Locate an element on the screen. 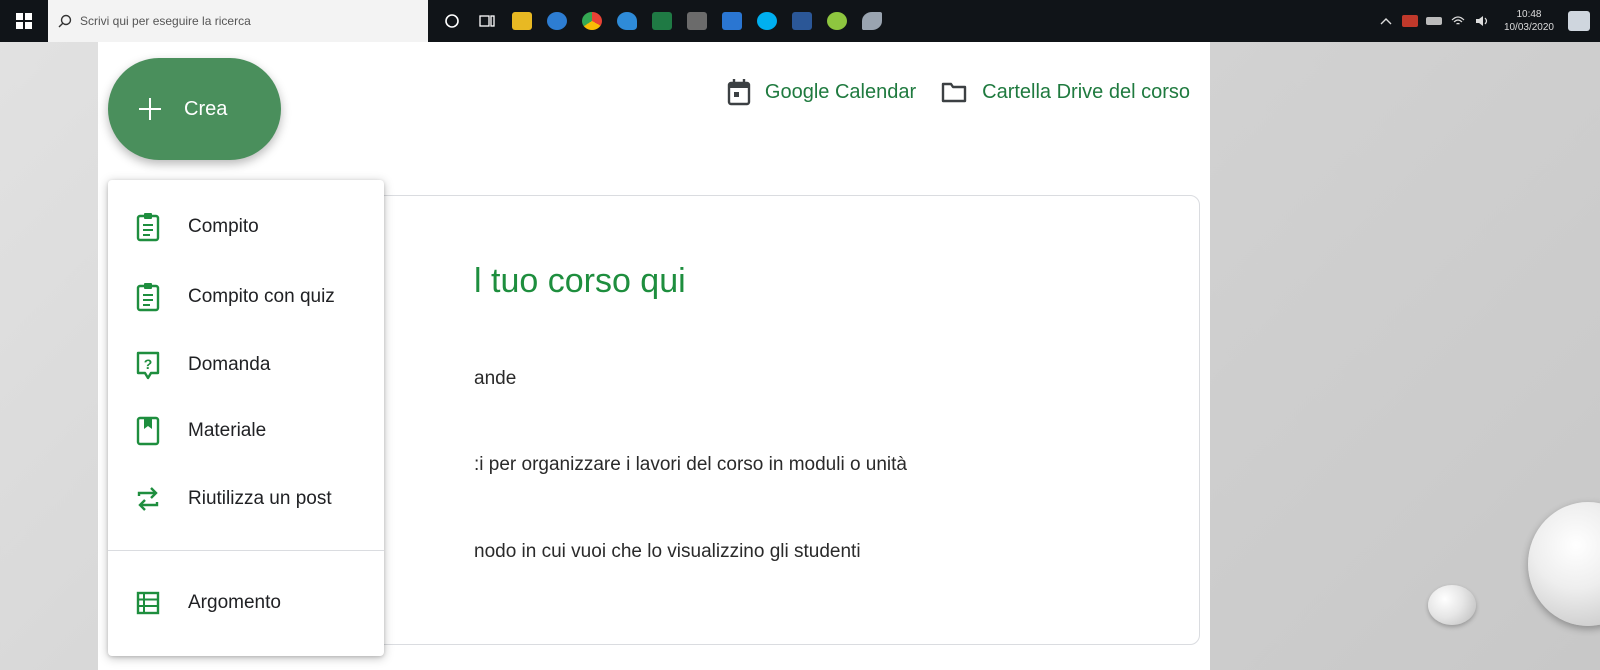  material-icon is located at coordinates (148, 431).